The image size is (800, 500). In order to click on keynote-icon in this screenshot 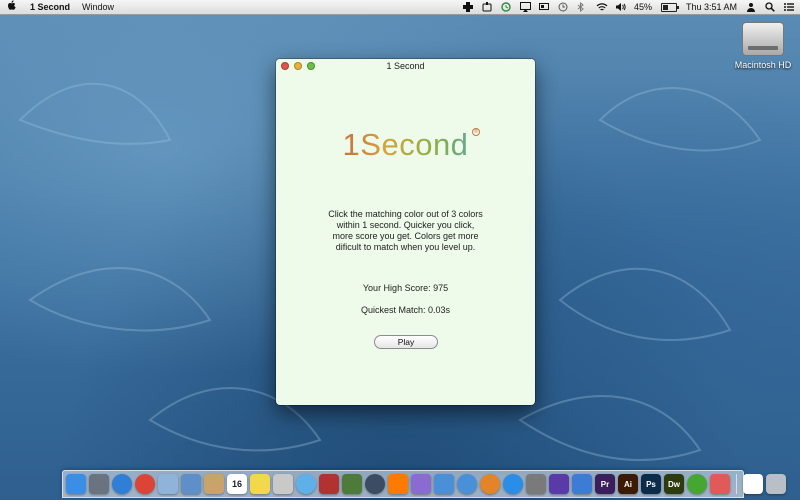, I will do `click(444, 484)`.